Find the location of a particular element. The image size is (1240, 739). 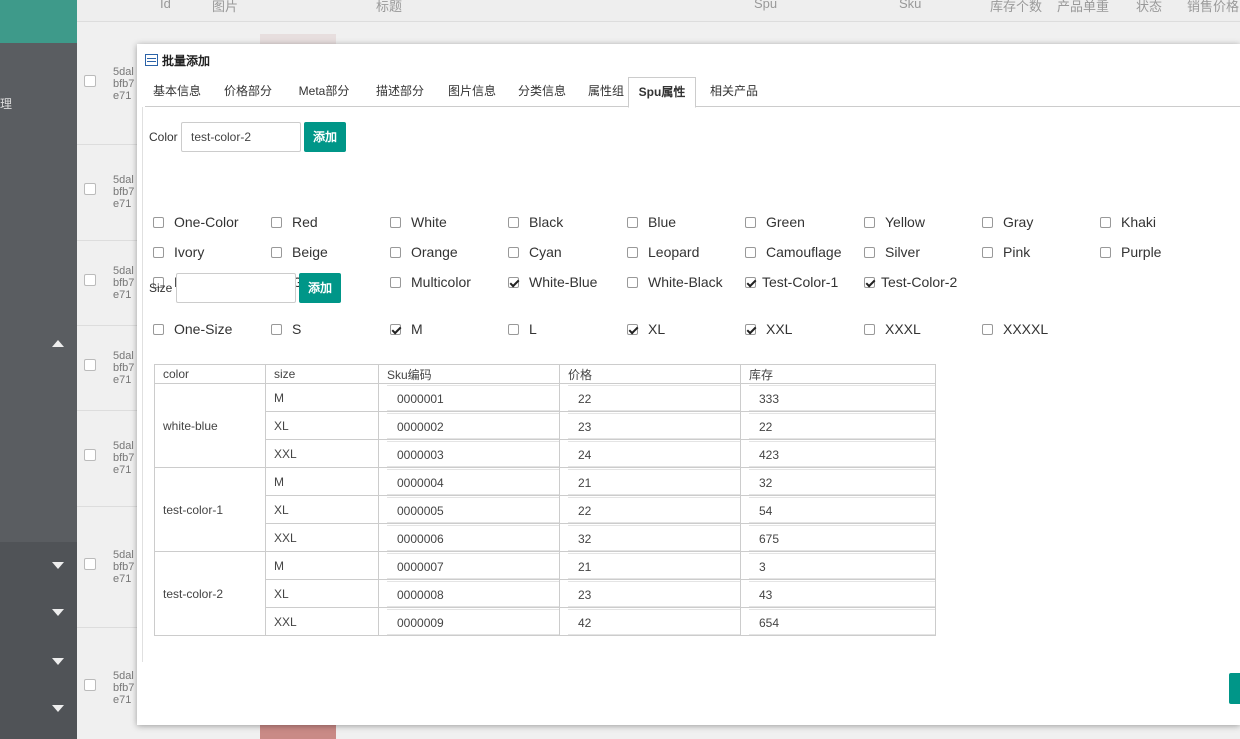

size-option: XXXL is located at coordinates (892, 329).